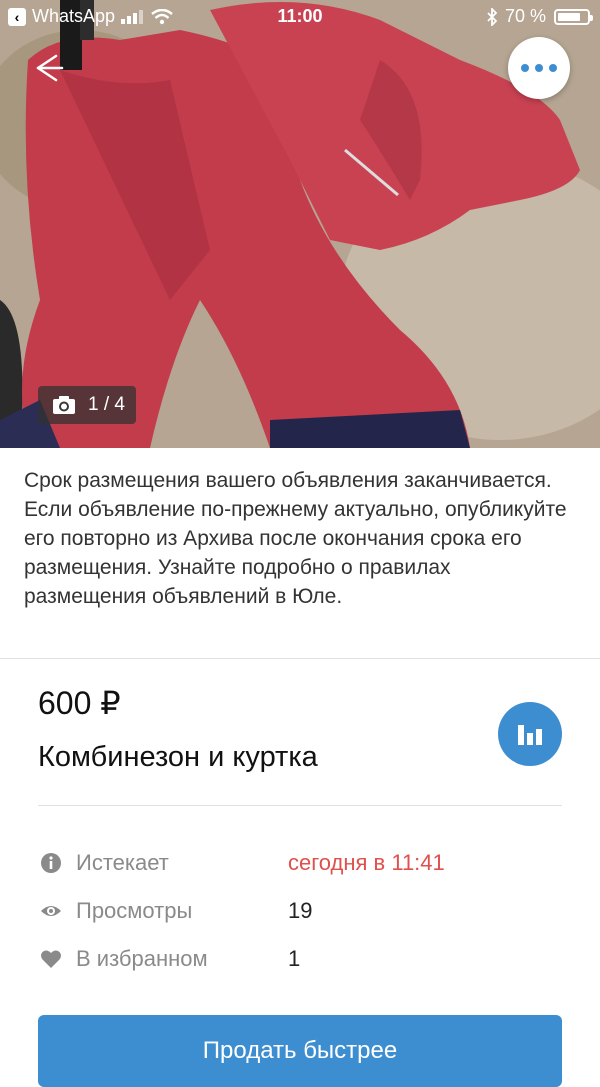 The width and height of the screenshot is (600, 1087). I want to click on photo-counter: 1 / 4, so click(87, 405).